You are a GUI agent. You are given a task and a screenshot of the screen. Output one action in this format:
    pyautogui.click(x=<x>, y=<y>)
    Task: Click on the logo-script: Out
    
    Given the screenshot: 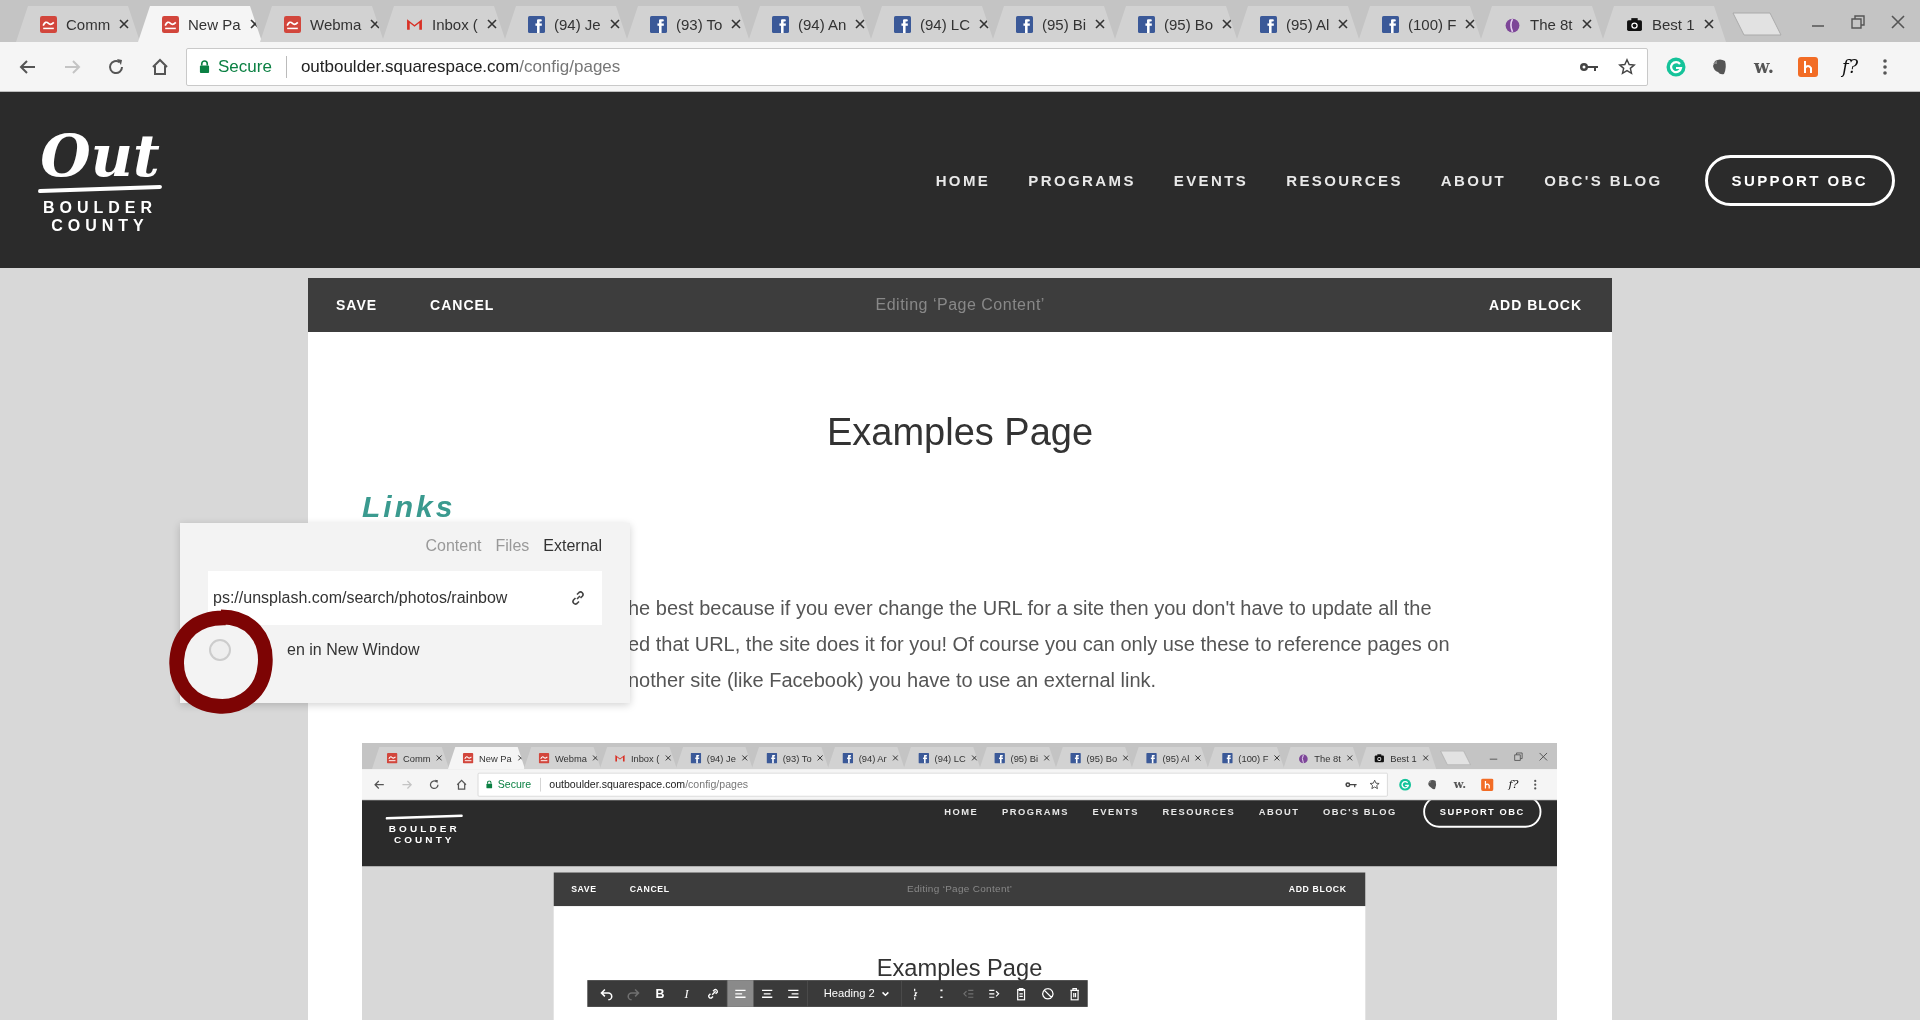 What is the action you would take?
    pyautogui.click(x=100, y=156)
    